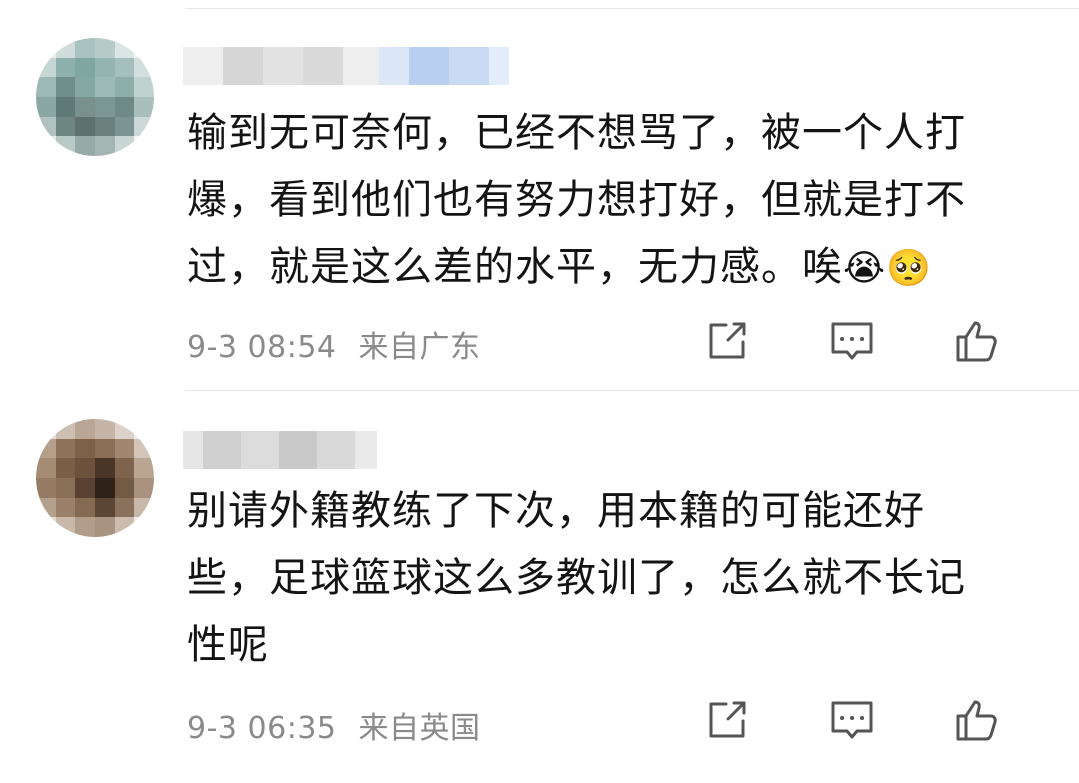 The image size is (1079, 783). I want to click on comment-text-line: 爆，看到他们也有努力想打好，但就是打不, so click(576, 200).